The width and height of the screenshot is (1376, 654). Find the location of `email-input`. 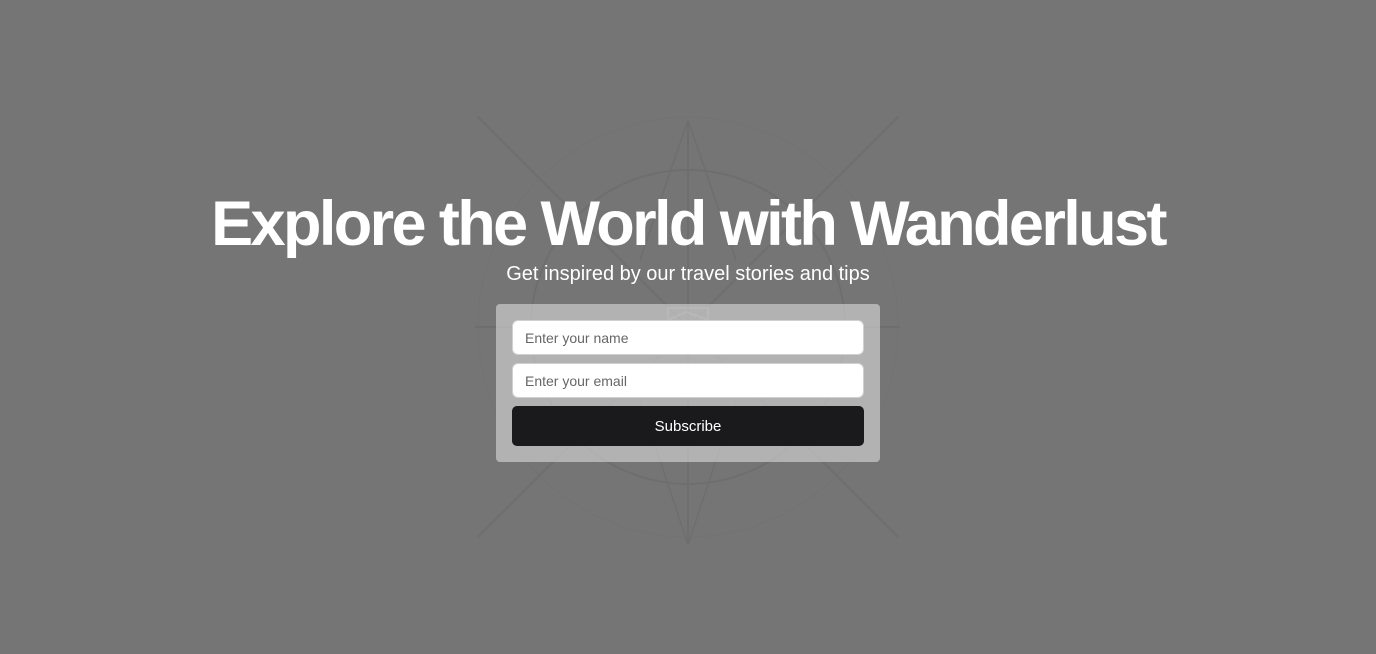

email-input is located at coordinates (688, 380).